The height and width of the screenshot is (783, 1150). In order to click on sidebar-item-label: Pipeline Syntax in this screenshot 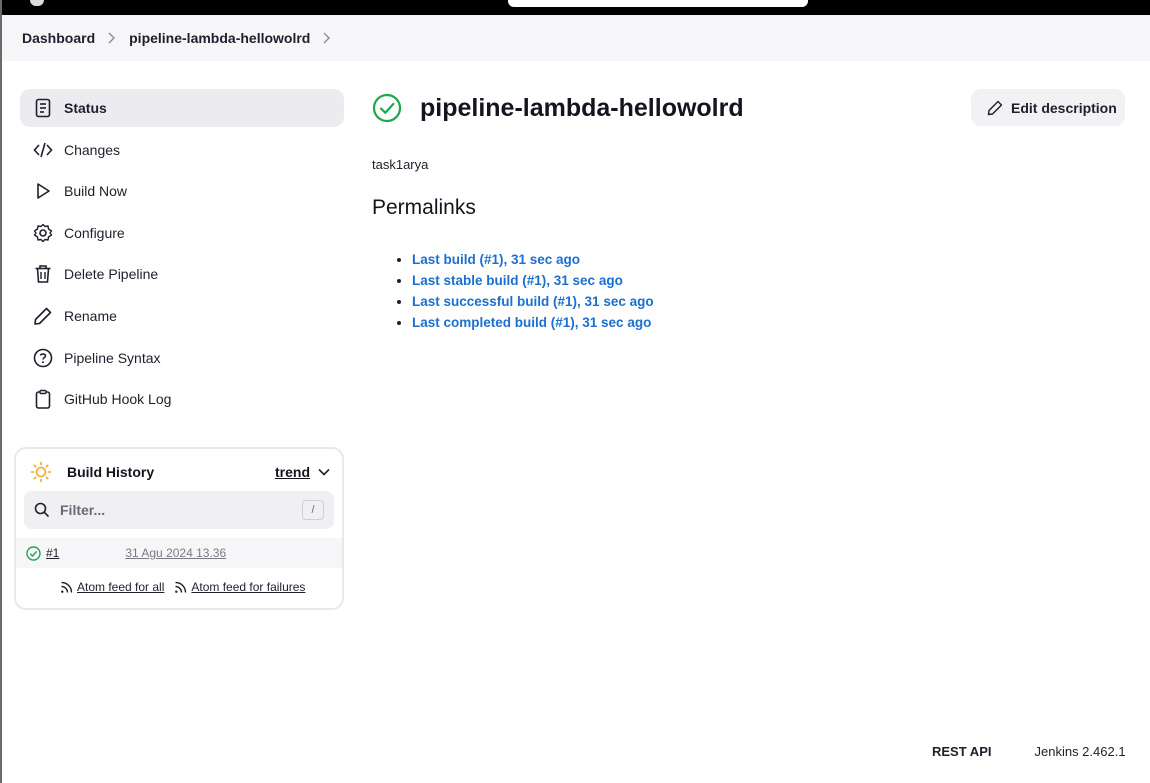, I will do `click(112, 357)`.